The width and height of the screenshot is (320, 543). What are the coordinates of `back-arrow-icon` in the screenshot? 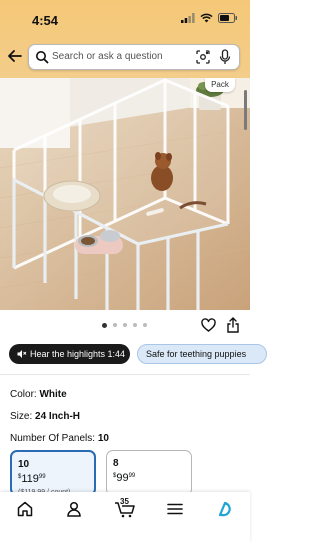 It's located at (15, 56).